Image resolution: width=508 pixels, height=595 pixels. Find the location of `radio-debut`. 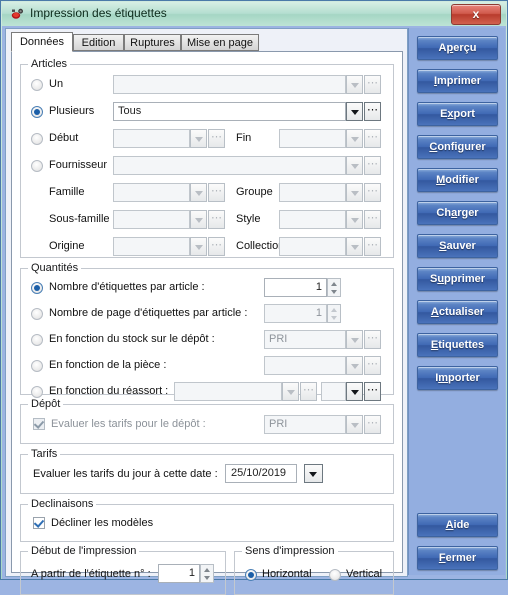

radio-debut is located at coordinates (37, 139).